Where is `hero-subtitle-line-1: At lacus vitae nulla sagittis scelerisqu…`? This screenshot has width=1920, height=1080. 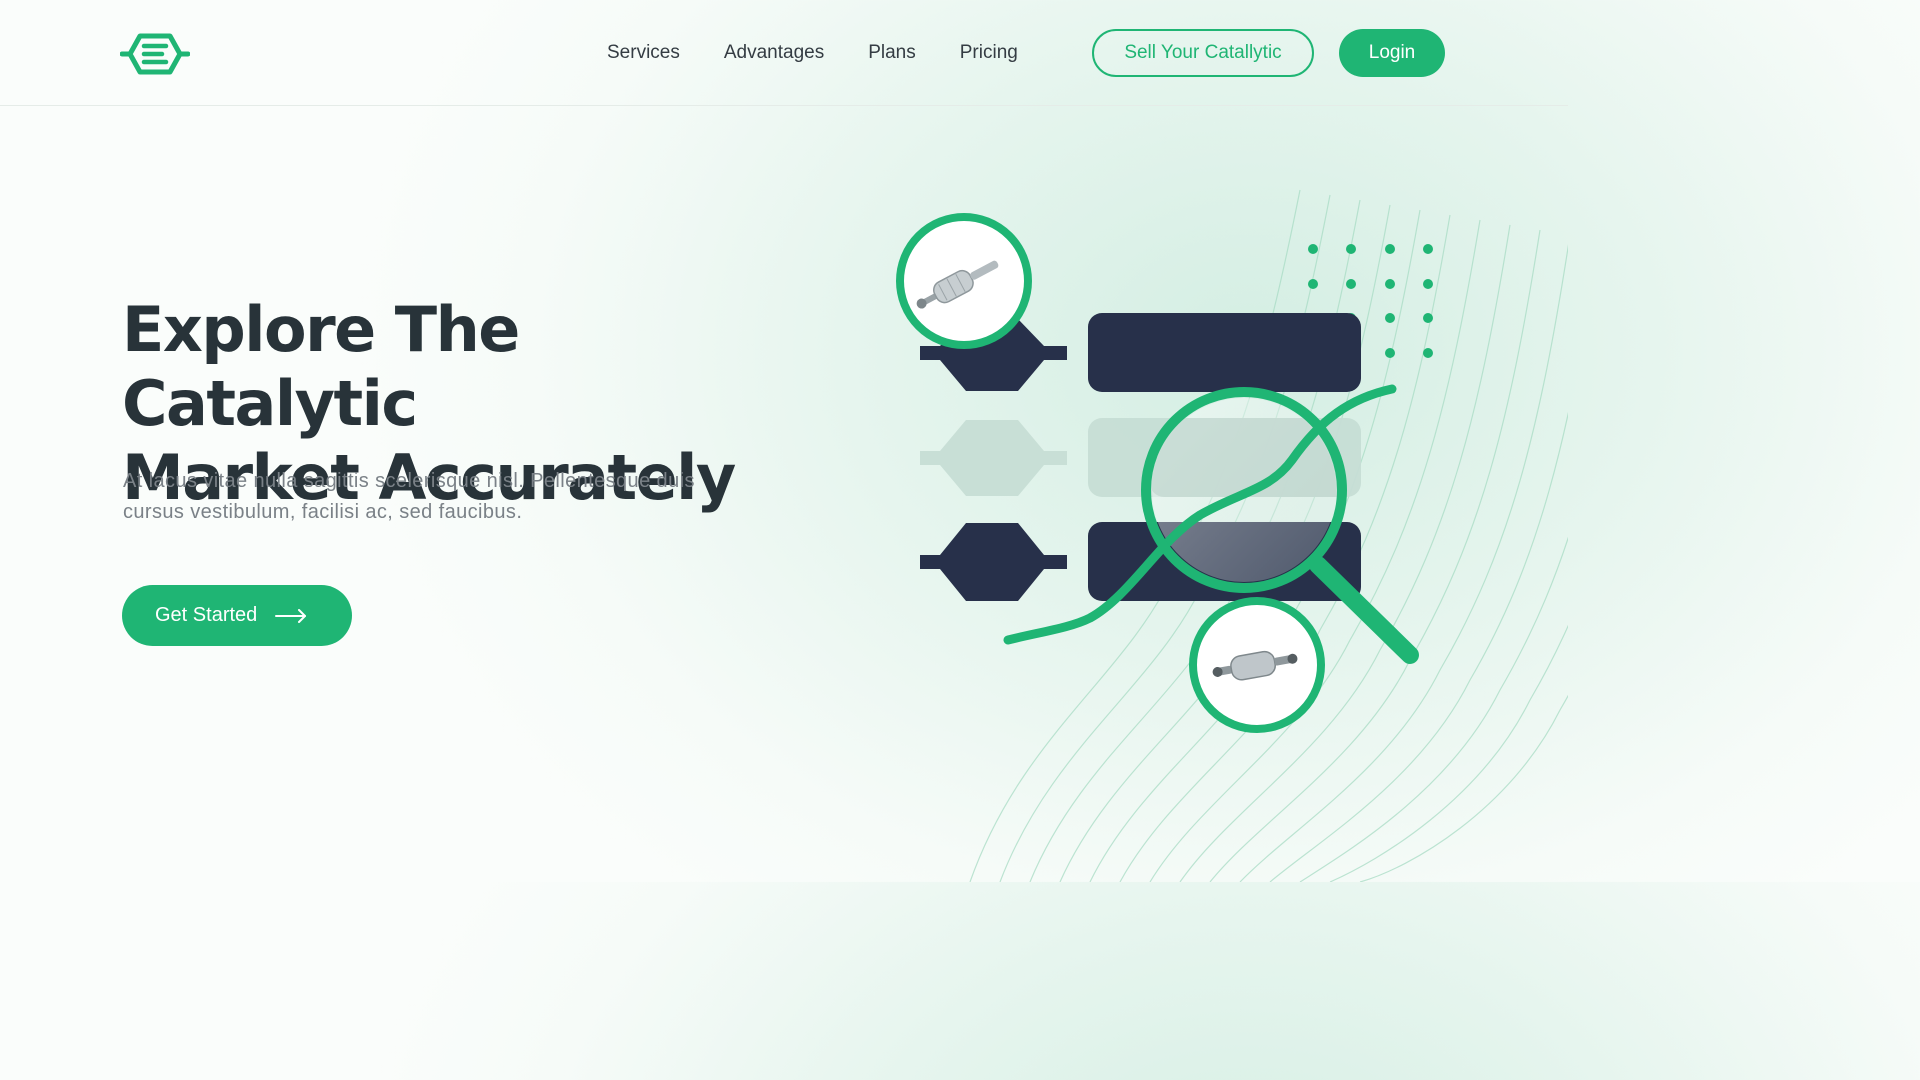 hero-subtitle-line-1: At lacus vitae nulla sagittis scelerisqu… is located at coordinates (409, 481).